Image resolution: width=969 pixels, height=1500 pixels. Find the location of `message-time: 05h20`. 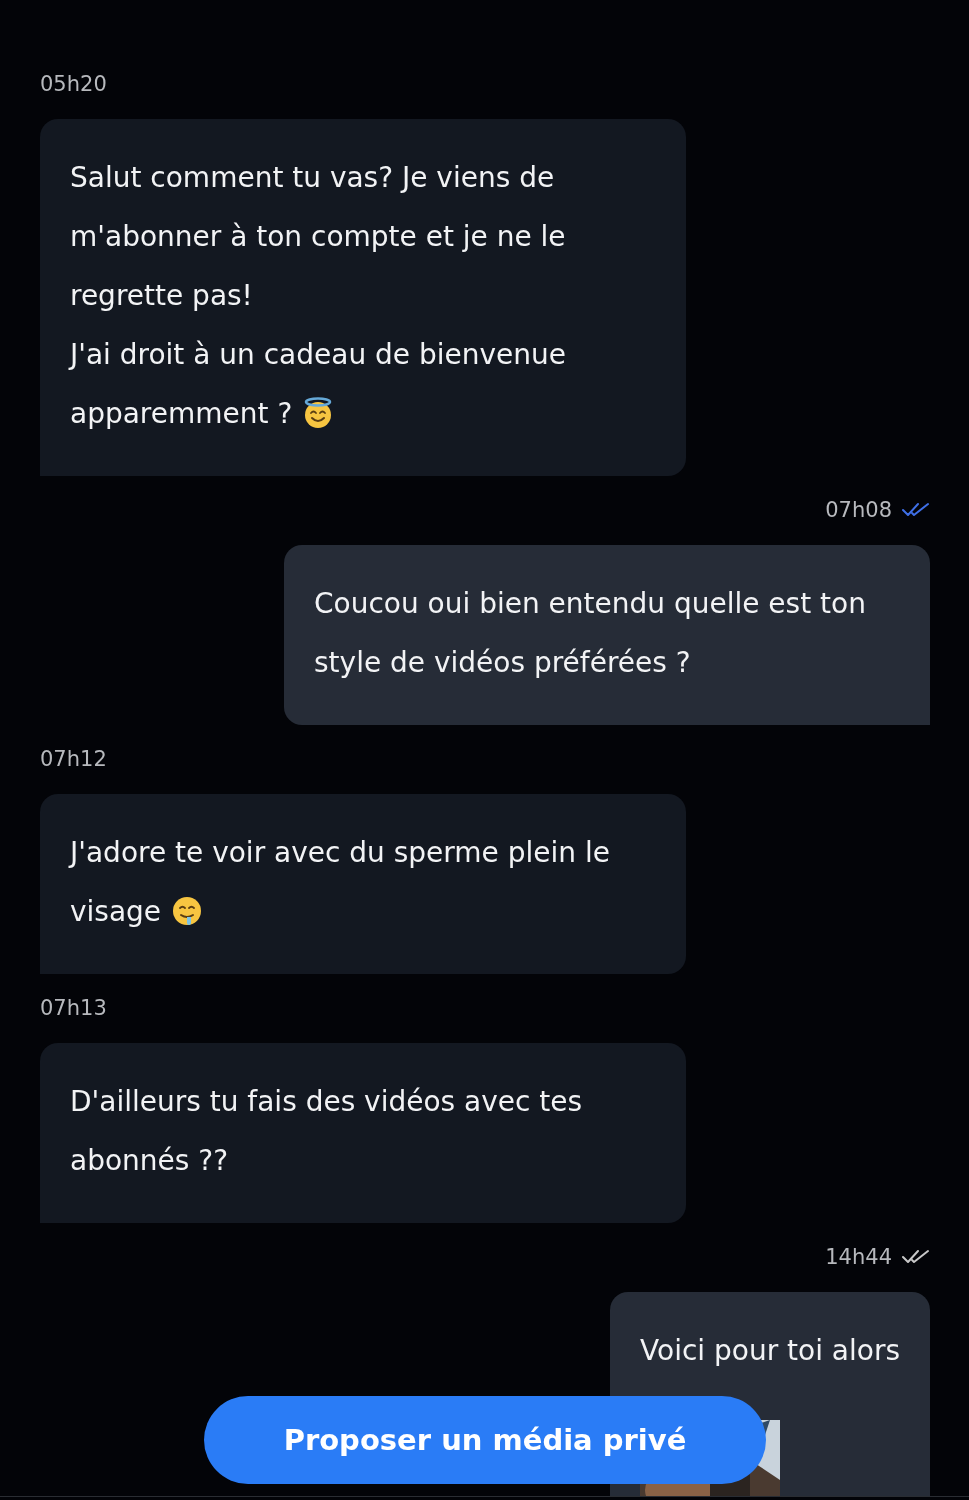

message-time: 05h20 is located at coordinates (73, 84).